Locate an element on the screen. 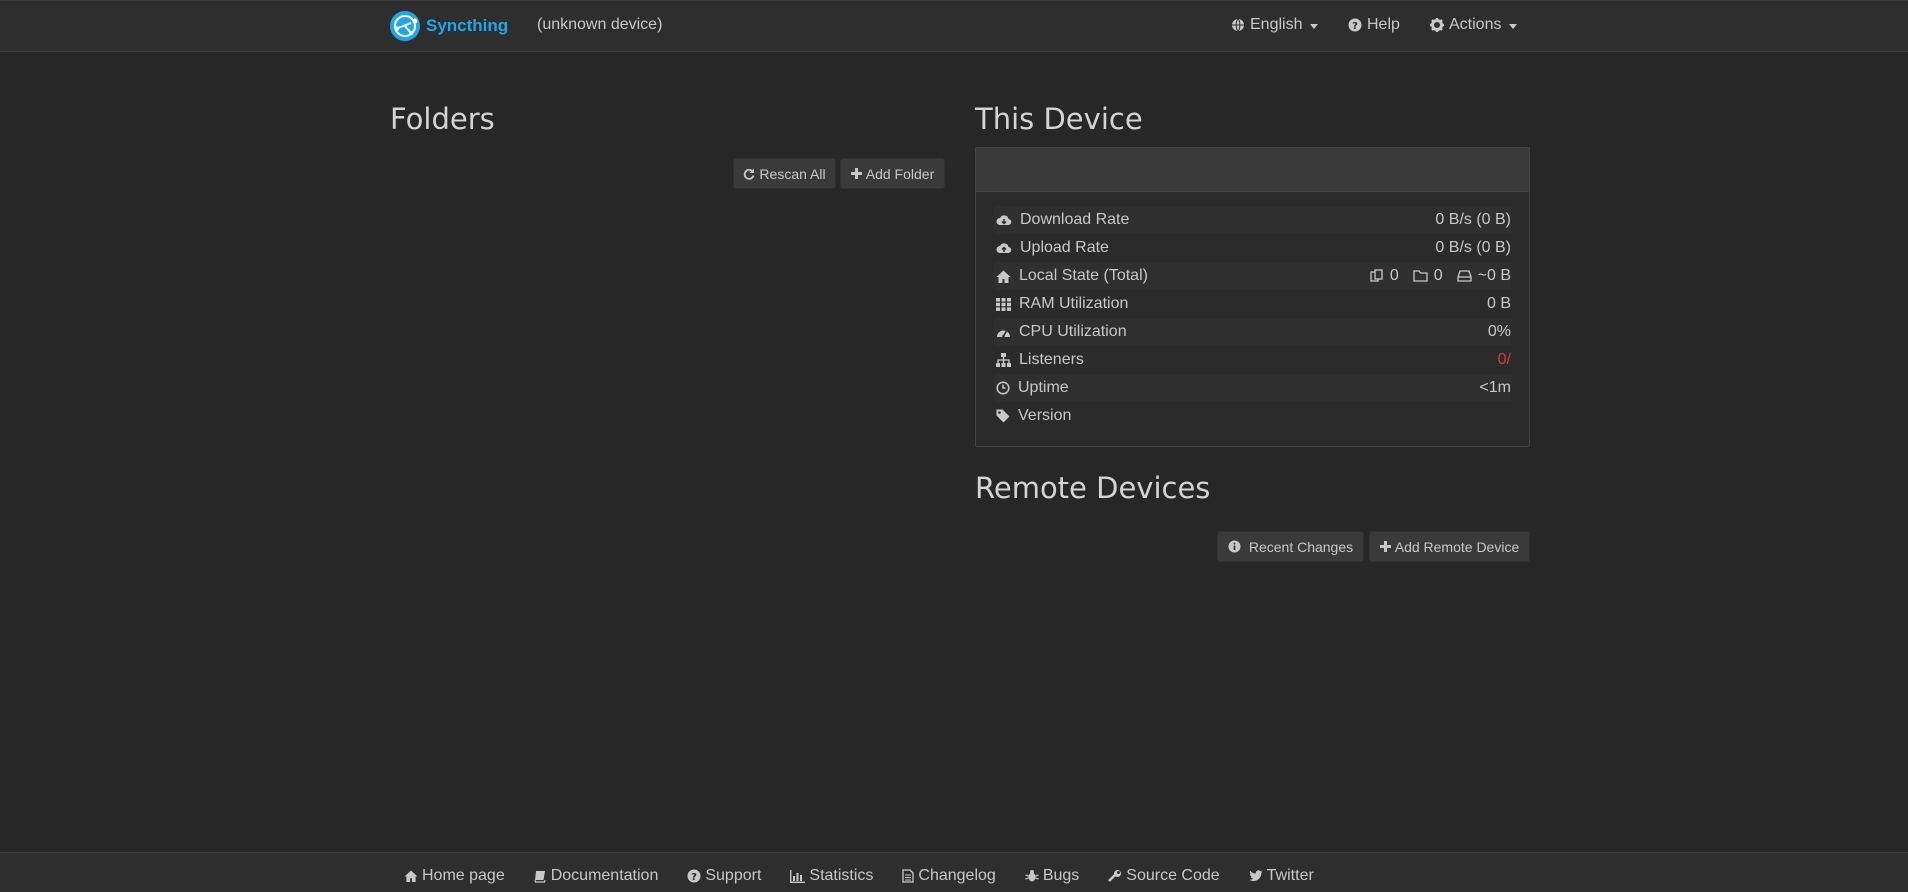  listeners-label: Listeners is located at coordinates (1051, 359).